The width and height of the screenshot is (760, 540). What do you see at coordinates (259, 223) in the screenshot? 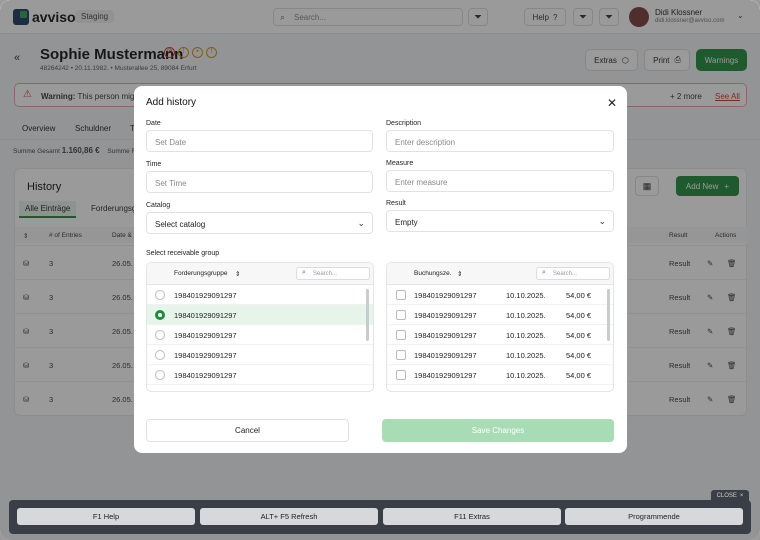
I see `catalog-select: Select catalog ⌄` at bounding box center [259, 223].